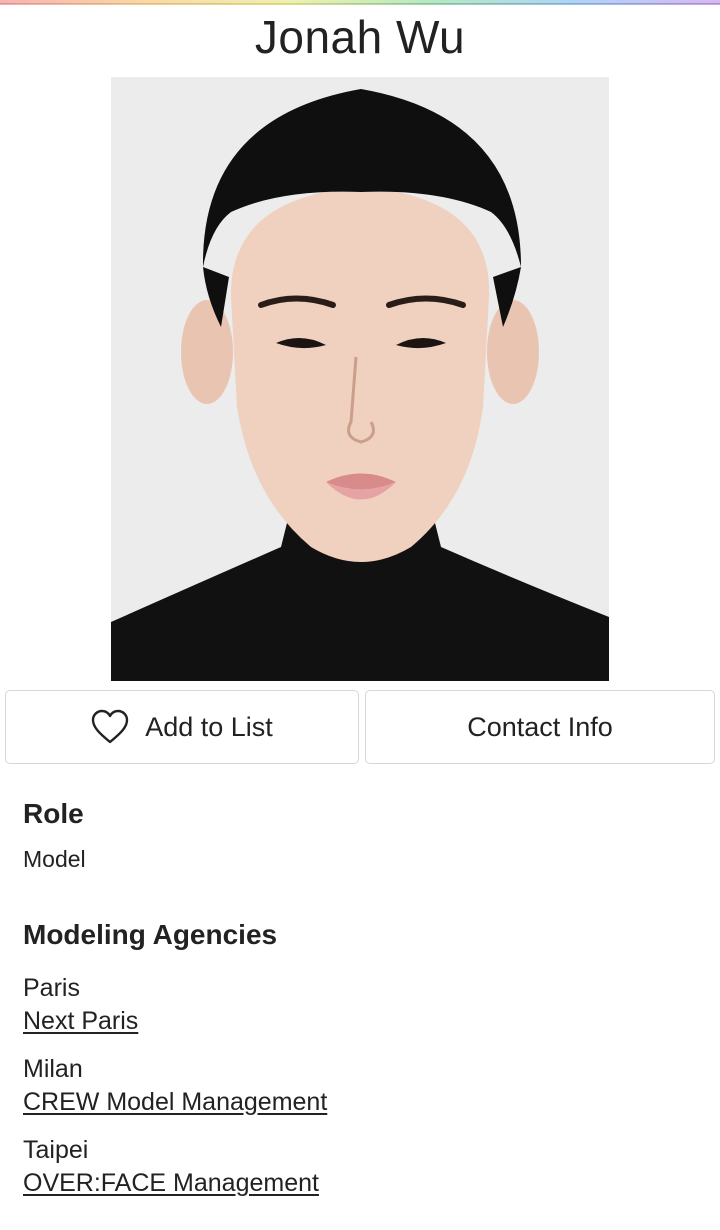  Describe the element at coordinates (51, 988) in the screenshot. I see `agency-city-paris: Paris` at that location.